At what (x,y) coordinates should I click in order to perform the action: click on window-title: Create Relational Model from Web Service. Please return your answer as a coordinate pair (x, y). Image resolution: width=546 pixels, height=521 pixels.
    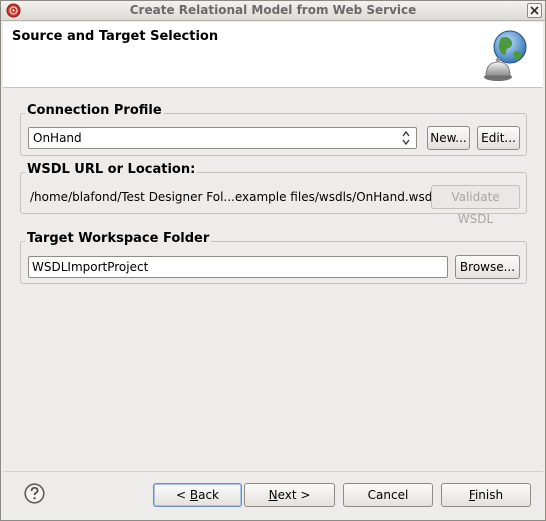
    Looking at the image, I should click on (273, 10).